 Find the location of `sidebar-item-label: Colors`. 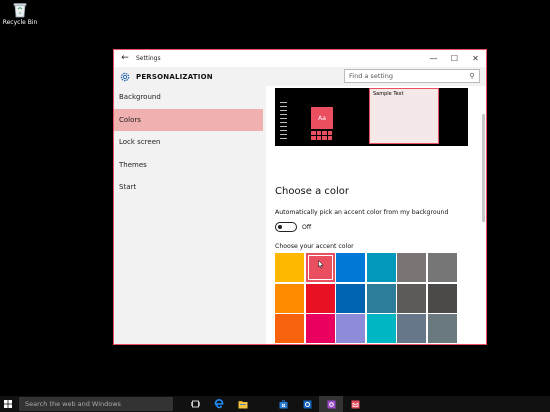

sidebar-item-label: Colors is located at coordinates (130, 119).